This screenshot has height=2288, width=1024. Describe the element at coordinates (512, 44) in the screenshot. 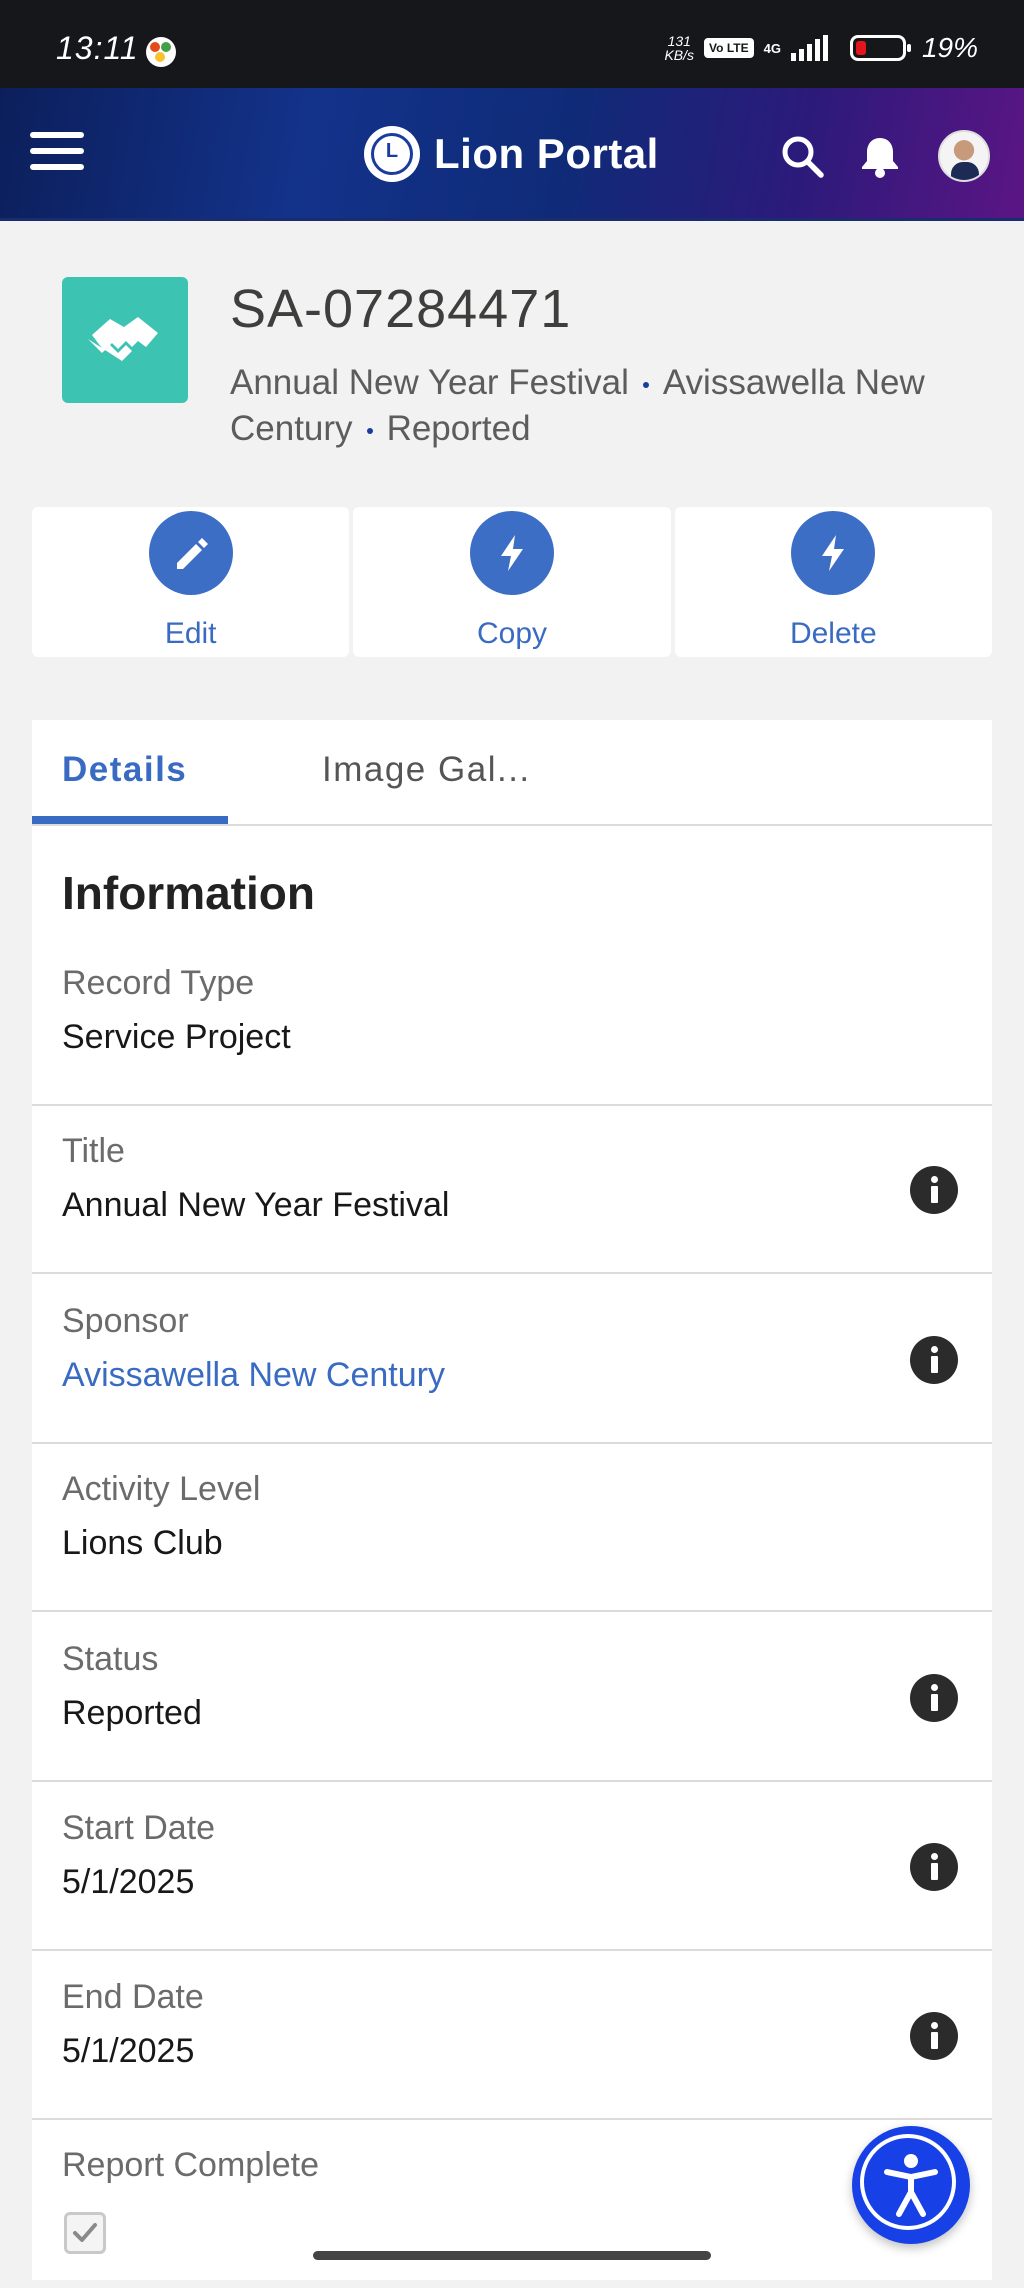

I see `status-bar: 13:11 131 KB/s Vo LTE 4G 19%` at that location.